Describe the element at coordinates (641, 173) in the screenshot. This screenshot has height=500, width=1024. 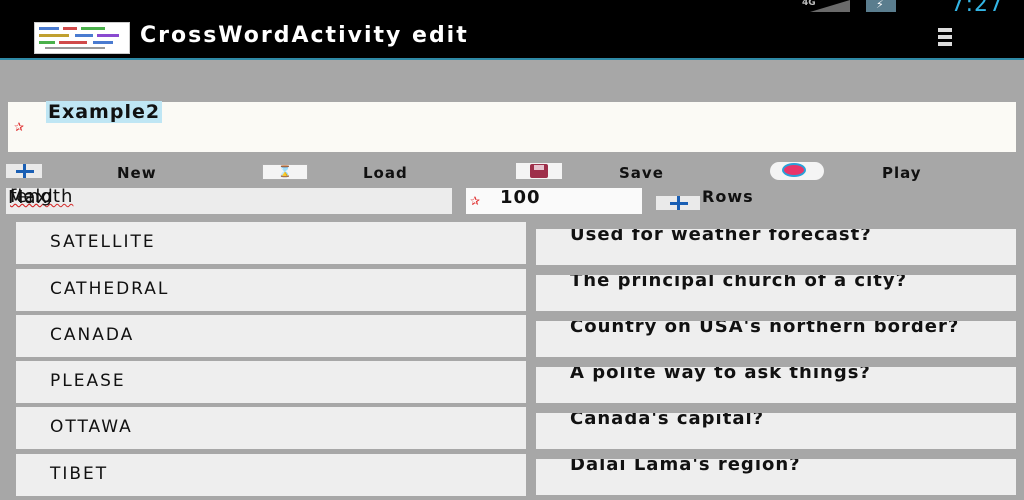
I see `save-button: Save` at that location.